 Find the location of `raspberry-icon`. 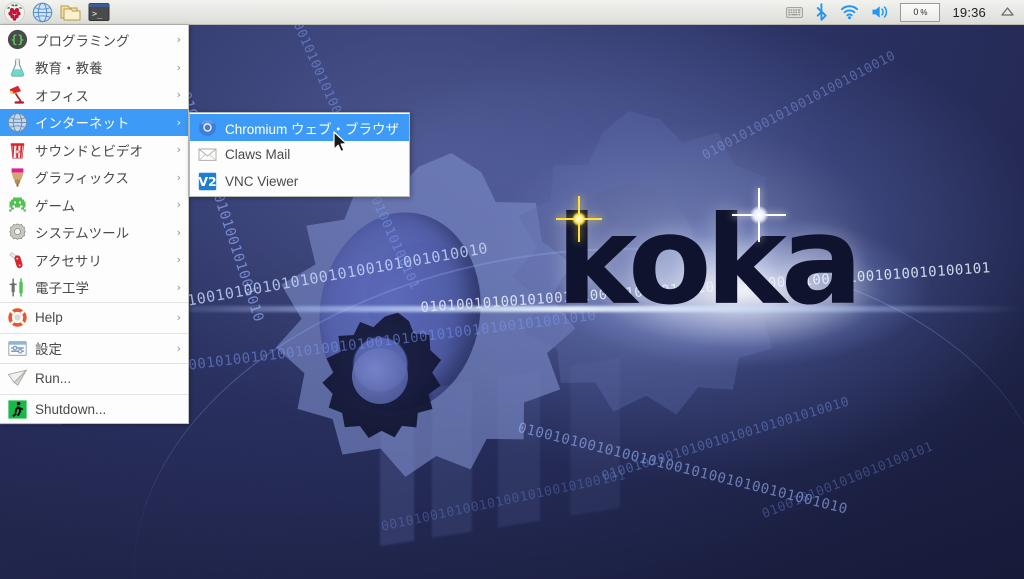

raspberry-icon is located at coordinates (14, 12).